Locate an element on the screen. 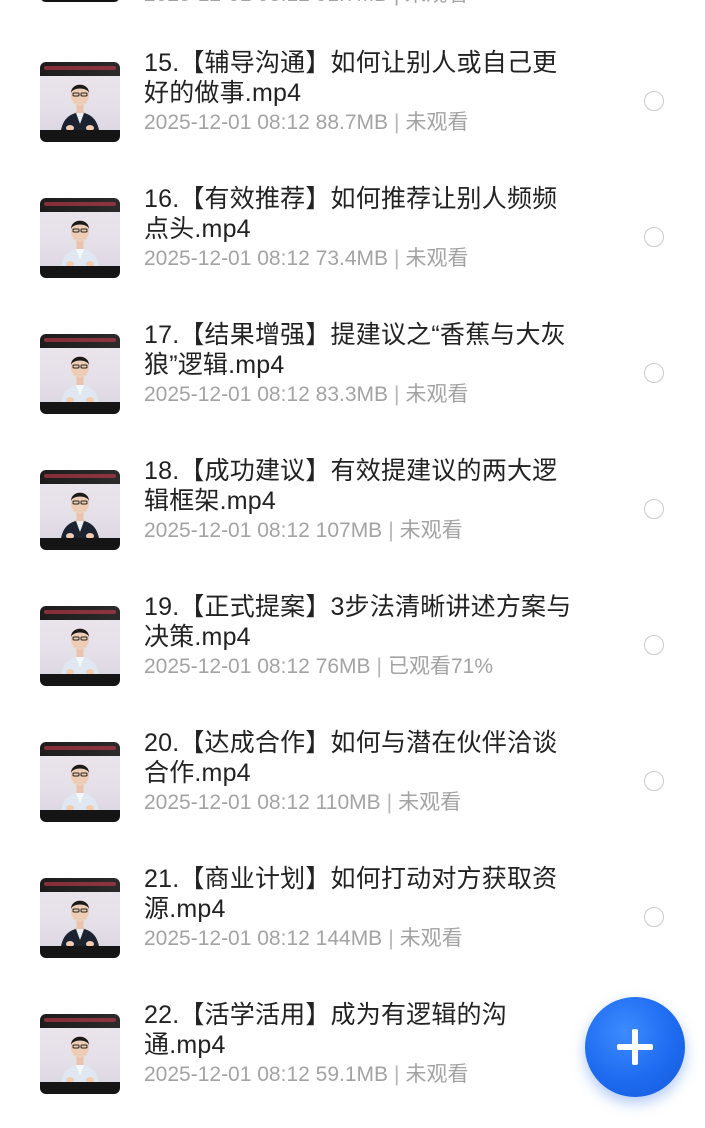  file-size: 107MB is located at coordinates (349, 530).